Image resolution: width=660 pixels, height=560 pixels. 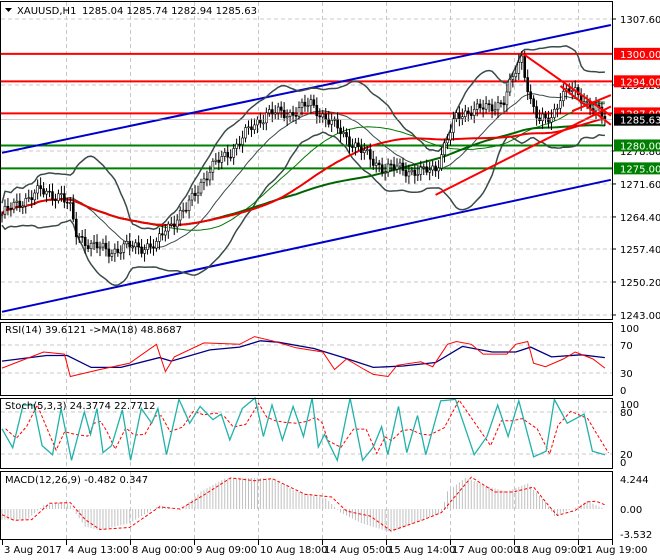 What do you see at coordinates (626, 346) in the screenshot?
I see `rsi-tick-label: 70` at bounding box center [626, 346].